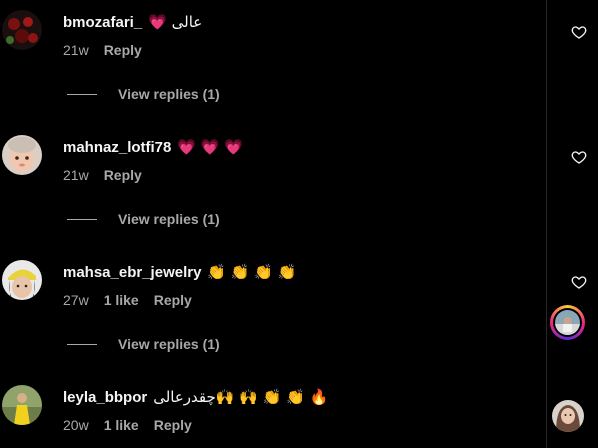 The height and width of the screenshot is (448, 598). Describe the element at coordinates (546, 224) in the screenshot. I see `panel-divider` at that location.